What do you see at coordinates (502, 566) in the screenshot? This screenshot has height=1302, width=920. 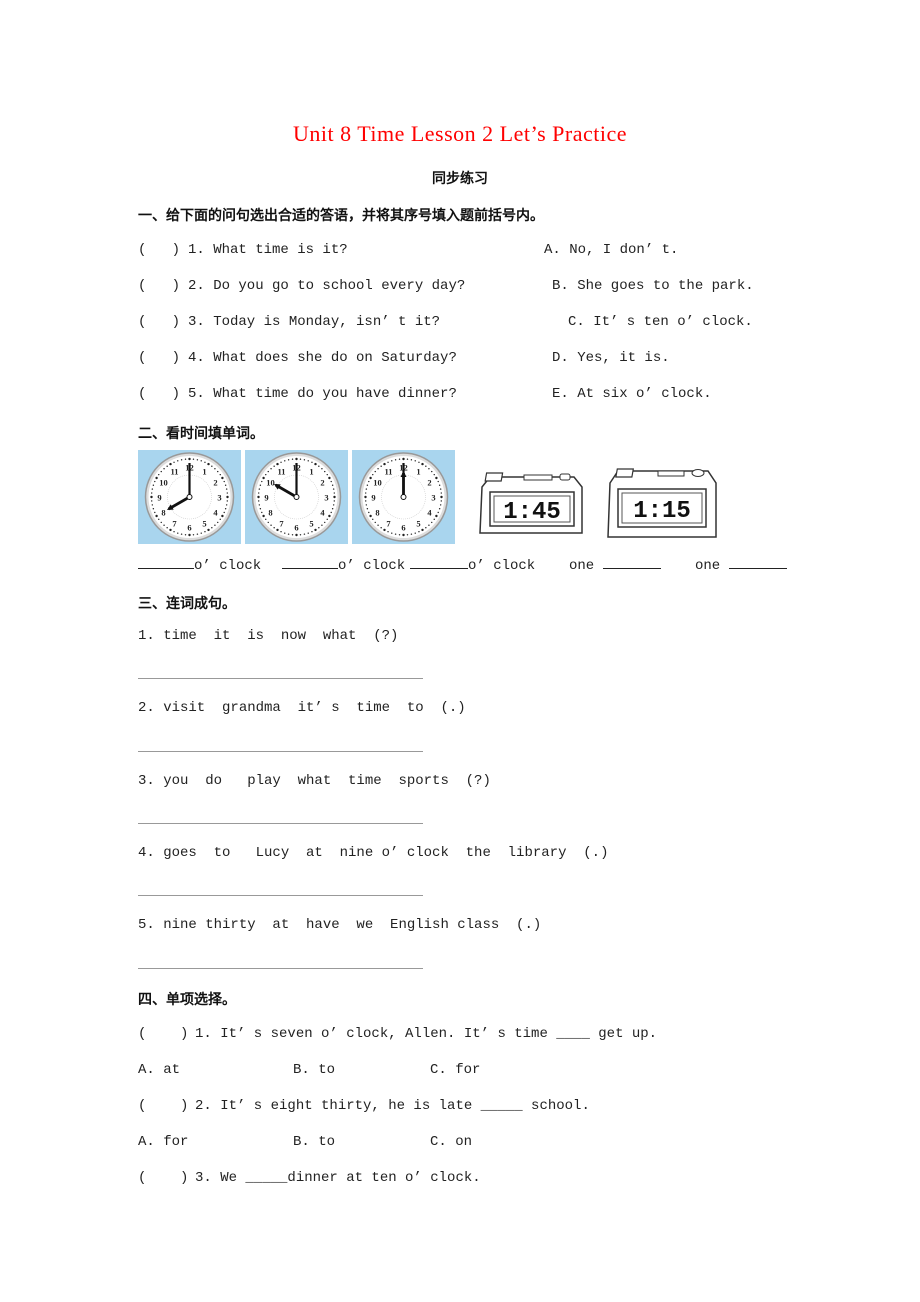 I see `fill-label: o’ clock` at bounding box center [502, 566].